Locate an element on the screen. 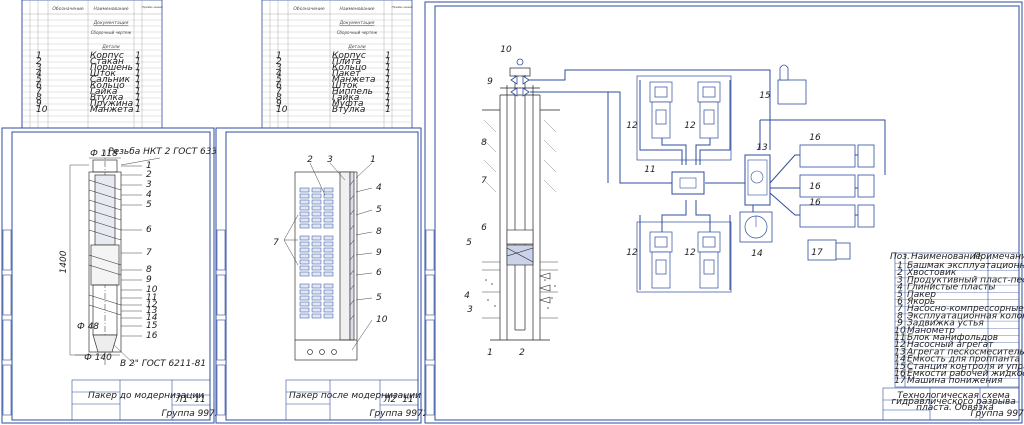 This screenshot has height=425, width=1024. scheme-label-8: 8 is located at coordinates (484, 143).